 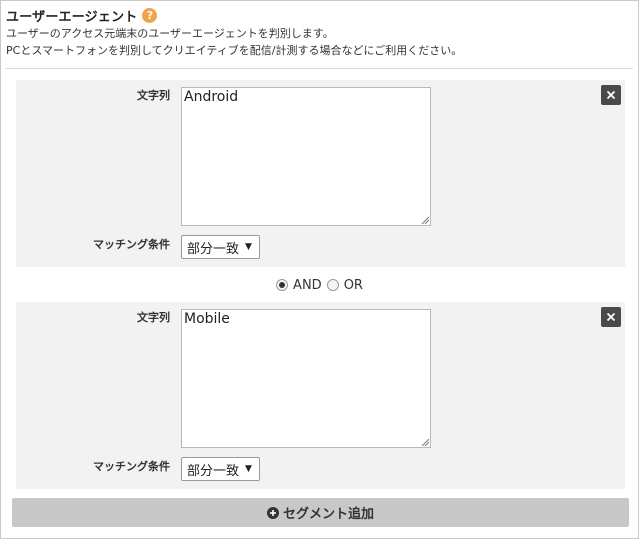 I want to click on radio-or: OR, so click(x=344, y=285).